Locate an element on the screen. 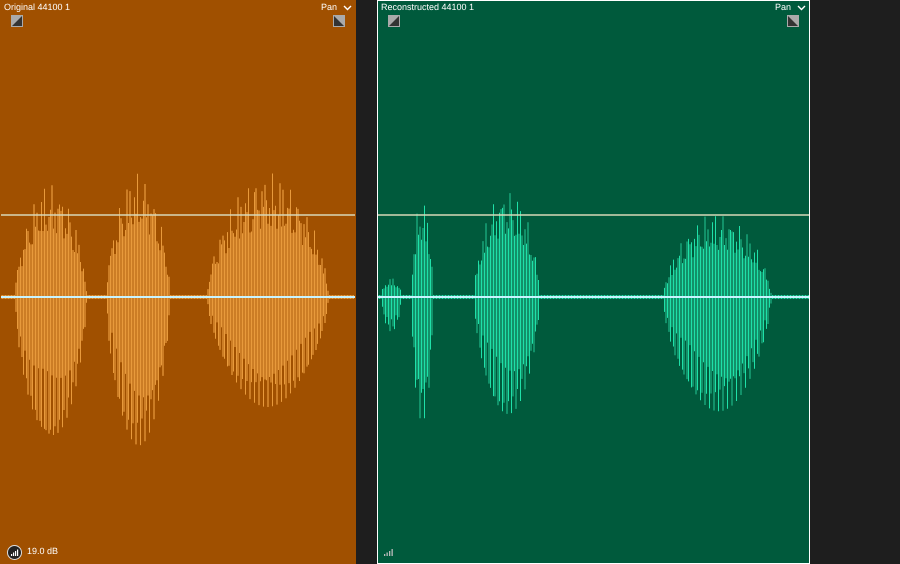 The height and width of the screenshot is (564, 900). clip-title: Original 44100 1 is located at coordinates (37, 7).